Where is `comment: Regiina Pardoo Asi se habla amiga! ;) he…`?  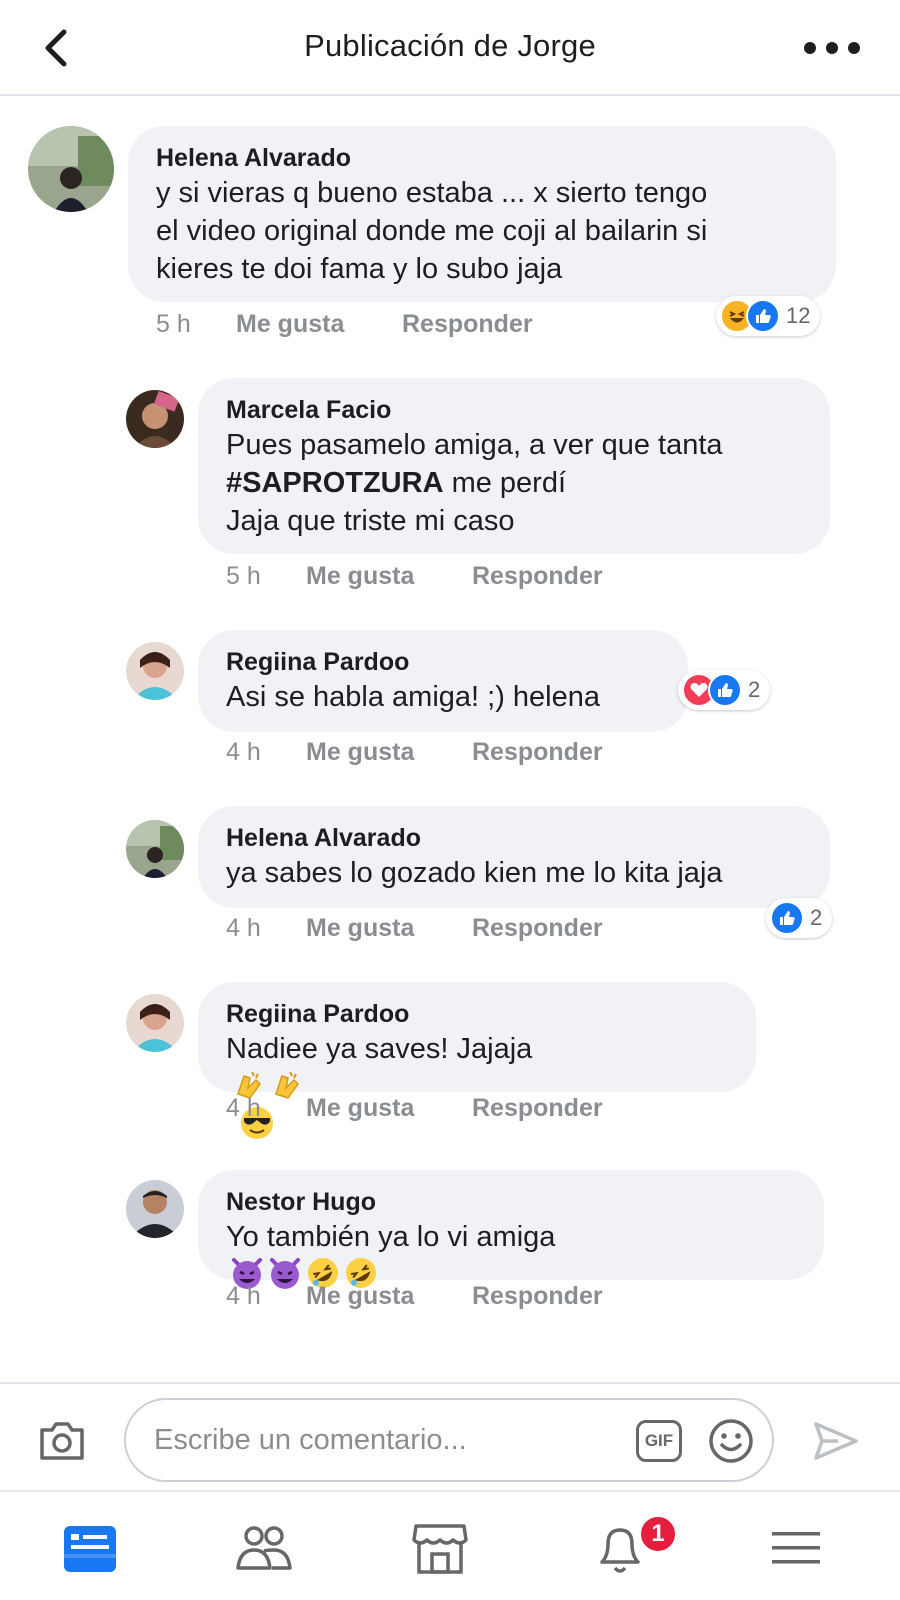 comment: Regiina Pardoo Asi se habla amiga! ;) he… is located at coordinates (450, 708).